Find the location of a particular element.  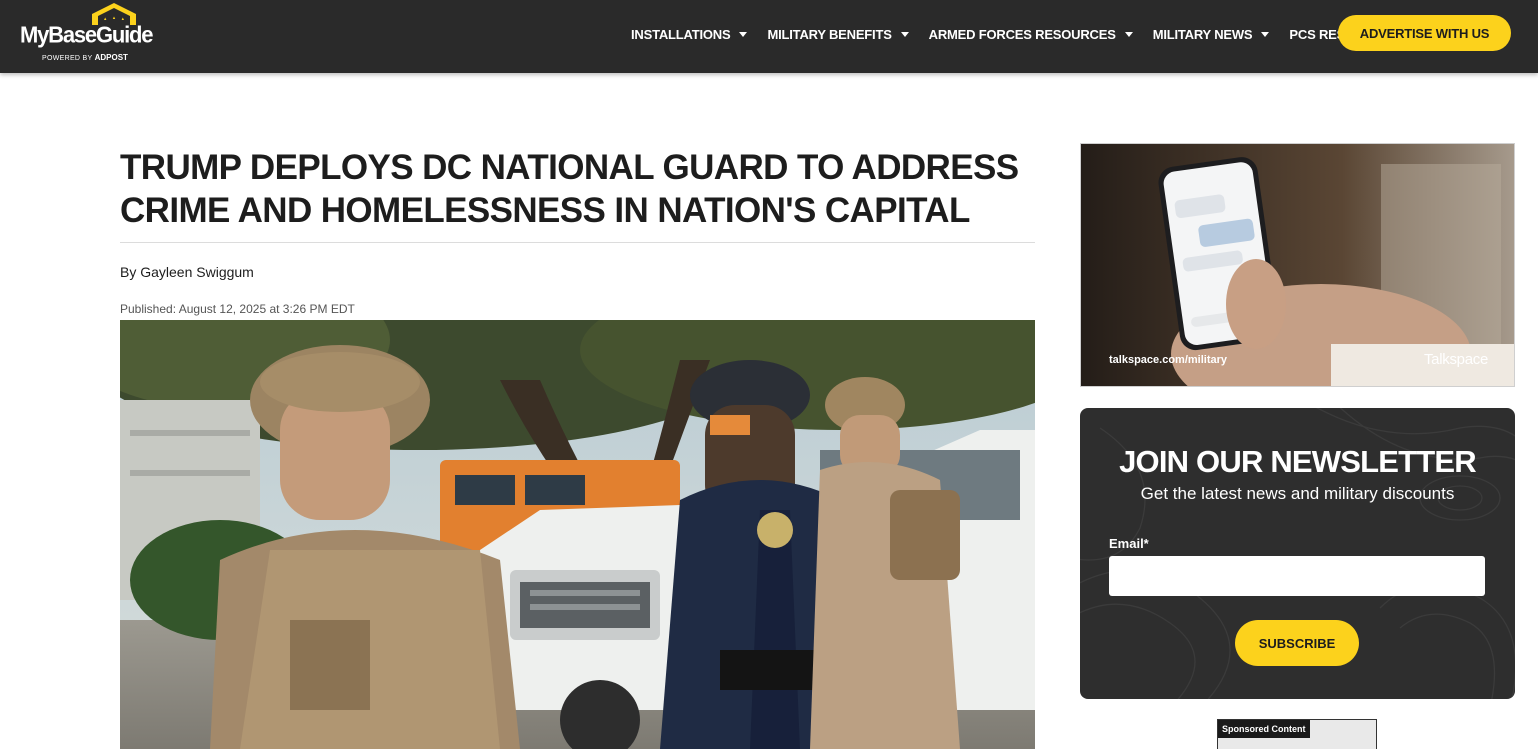

email-label: Email* is located at coordinates (1129, 543).